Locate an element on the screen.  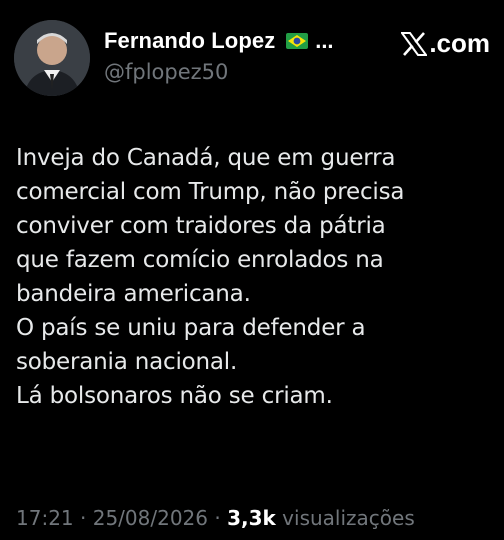
author-info: Fernando Lopez ... @fplopez50 is located at coordinates (219, 56).